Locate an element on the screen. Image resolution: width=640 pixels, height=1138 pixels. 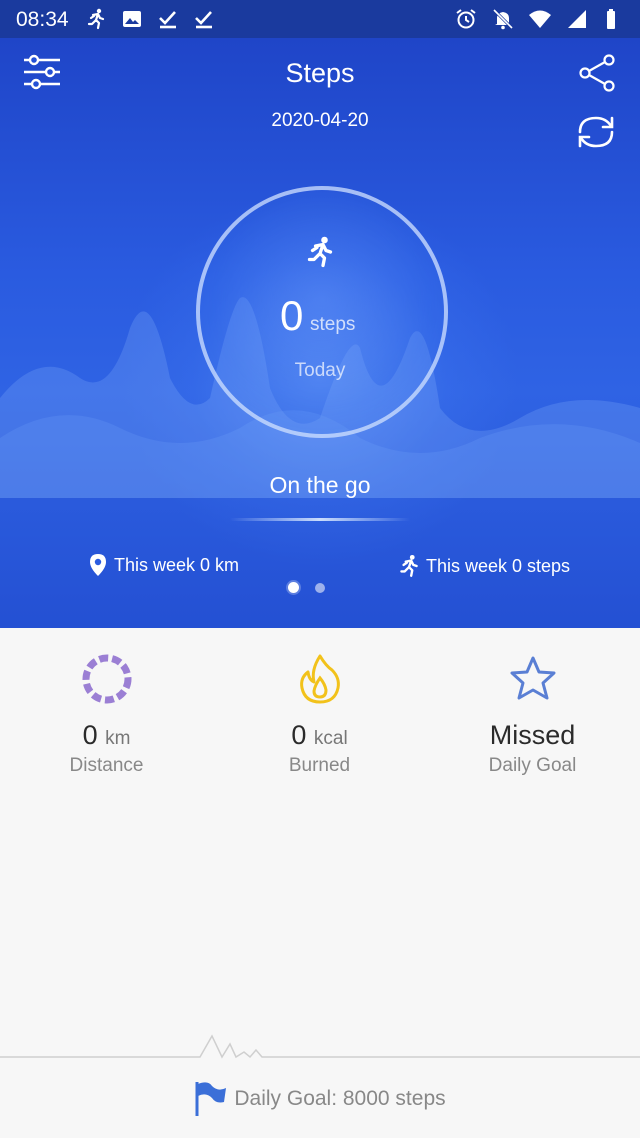
image-icon is located at coordinates (132, 19).